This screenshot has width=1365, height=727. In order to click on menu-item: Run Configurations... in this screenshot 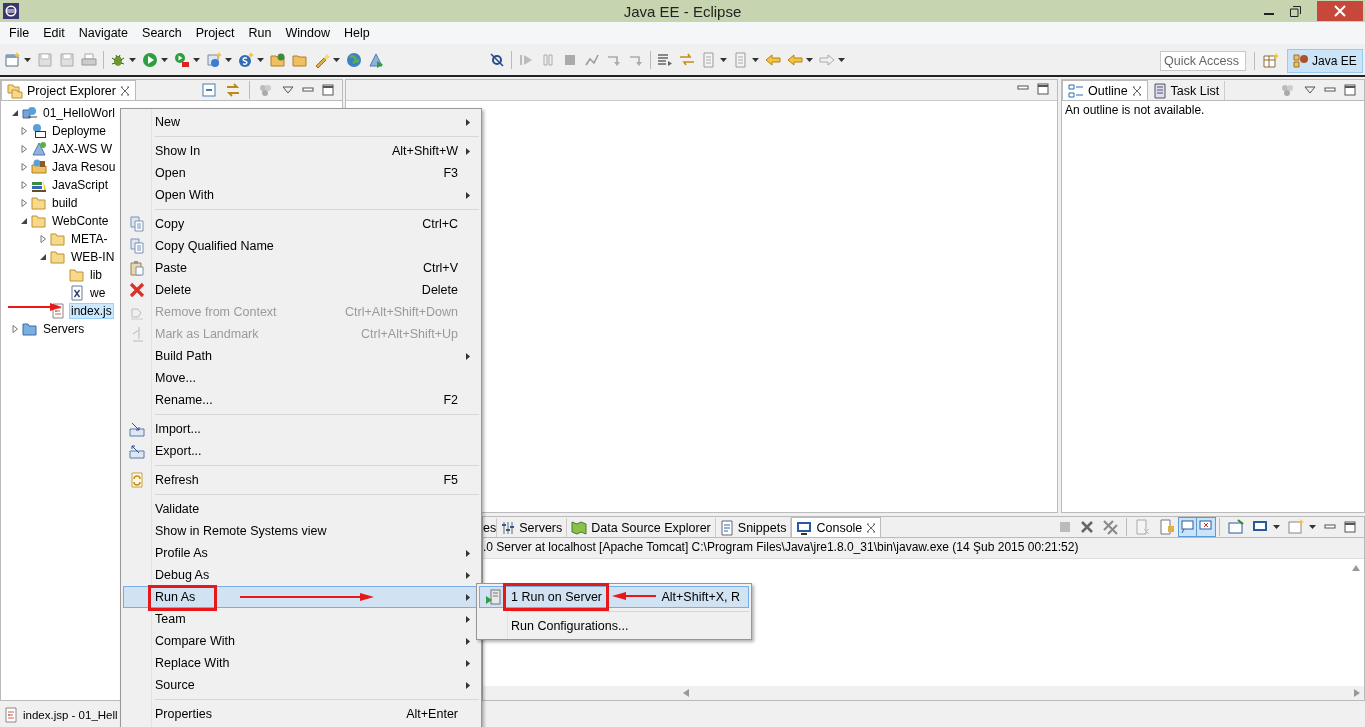, I will do `click(614, 626)`.